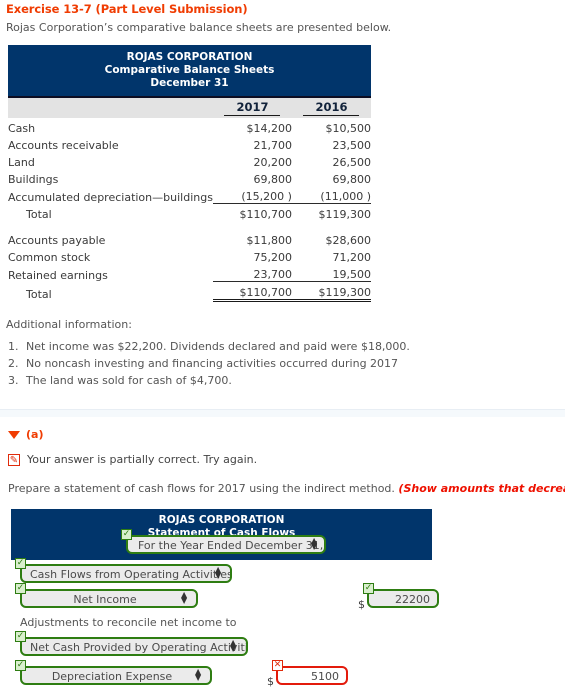 The width and height of the screenshot is (565, 691). I want to click on table-row: Accounts receivable 21,700 23,500, so click(189, 143).